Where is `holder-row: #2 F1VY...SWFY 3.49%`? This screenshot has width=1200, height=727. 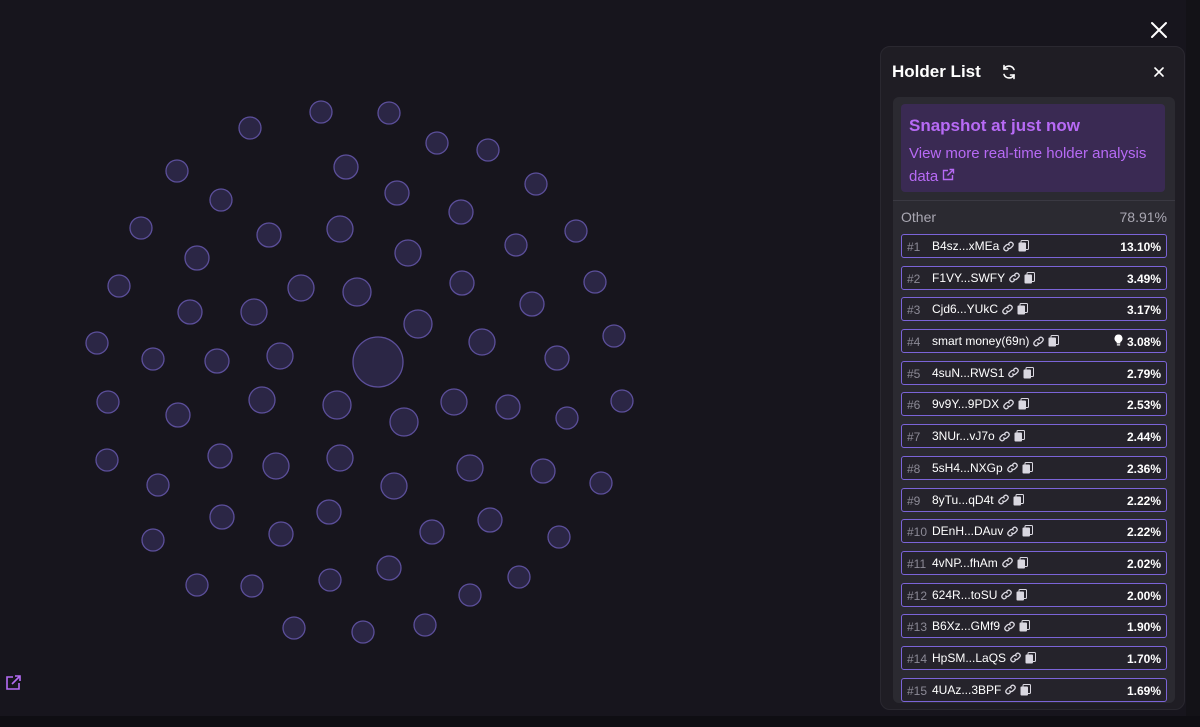
holder-row: #2 F1VY...SWFY 3.49% is located at coordinates (1034, 277).